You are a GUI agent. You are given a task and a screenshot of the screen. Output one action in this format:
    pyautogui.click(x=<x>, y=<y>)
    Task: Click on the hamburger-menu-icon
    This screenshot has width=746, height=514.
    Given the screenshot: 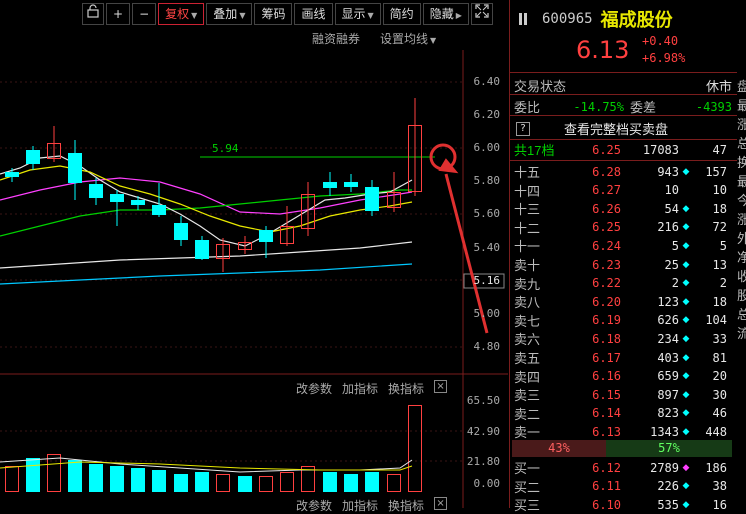 What is the action you would take?
    pyautogui.click(x=523, y=19)
    